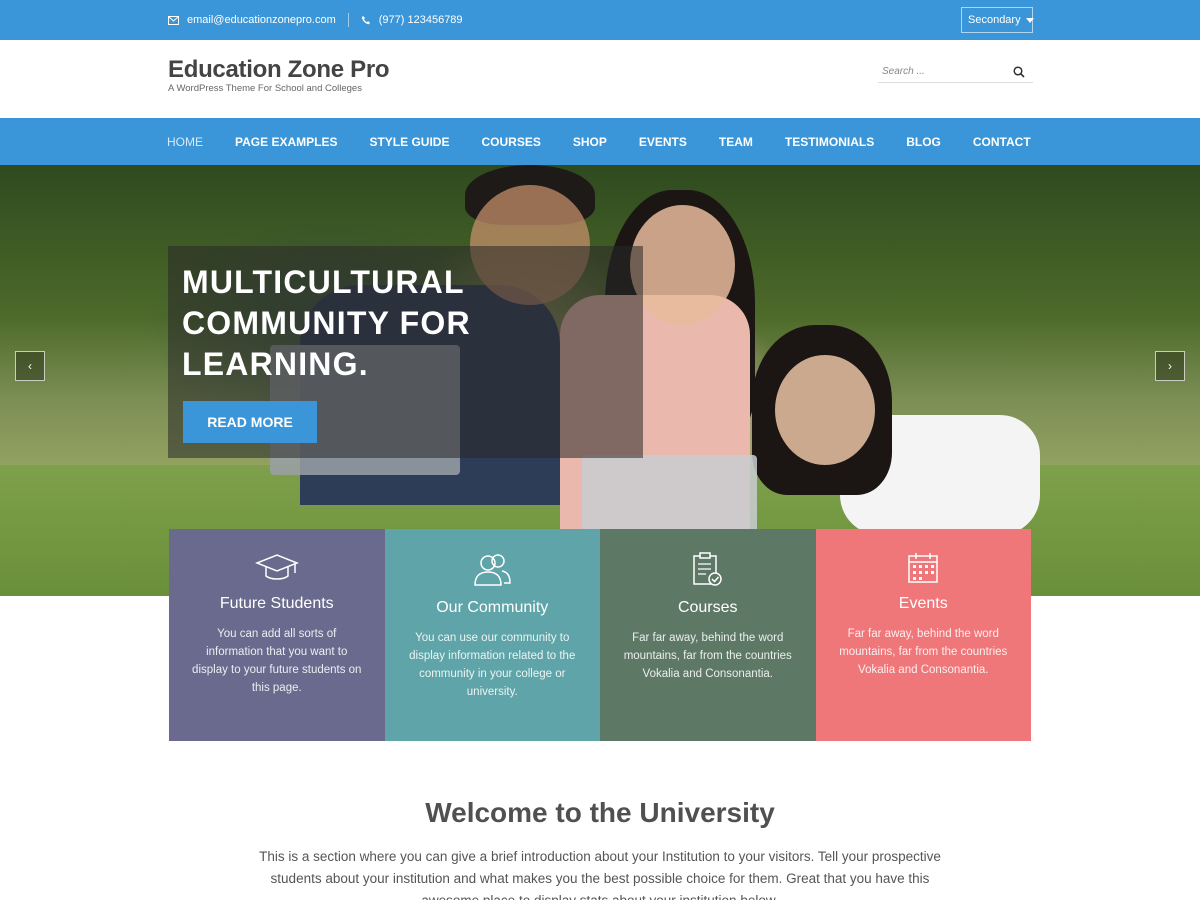 Image resolution: width=1200 pixels, height=900 pixels. I want to click on slide-heading-line: LEARNING., so click(275, 364).